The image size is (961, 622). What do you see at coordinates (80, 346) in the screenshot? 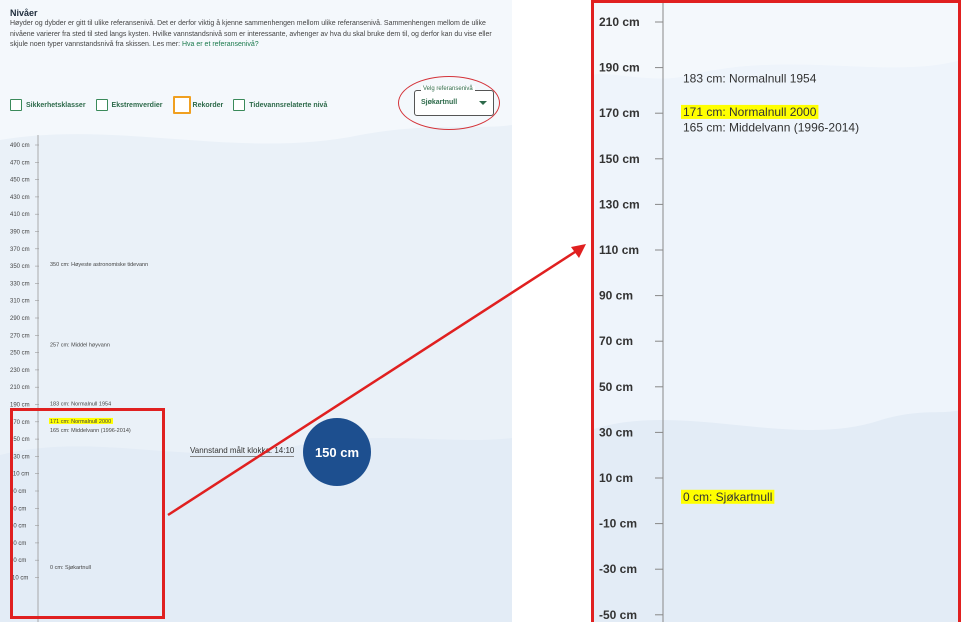
I see `level-marker-label: 257 cm: Middel høyvann` at bounding box center [80, 346].